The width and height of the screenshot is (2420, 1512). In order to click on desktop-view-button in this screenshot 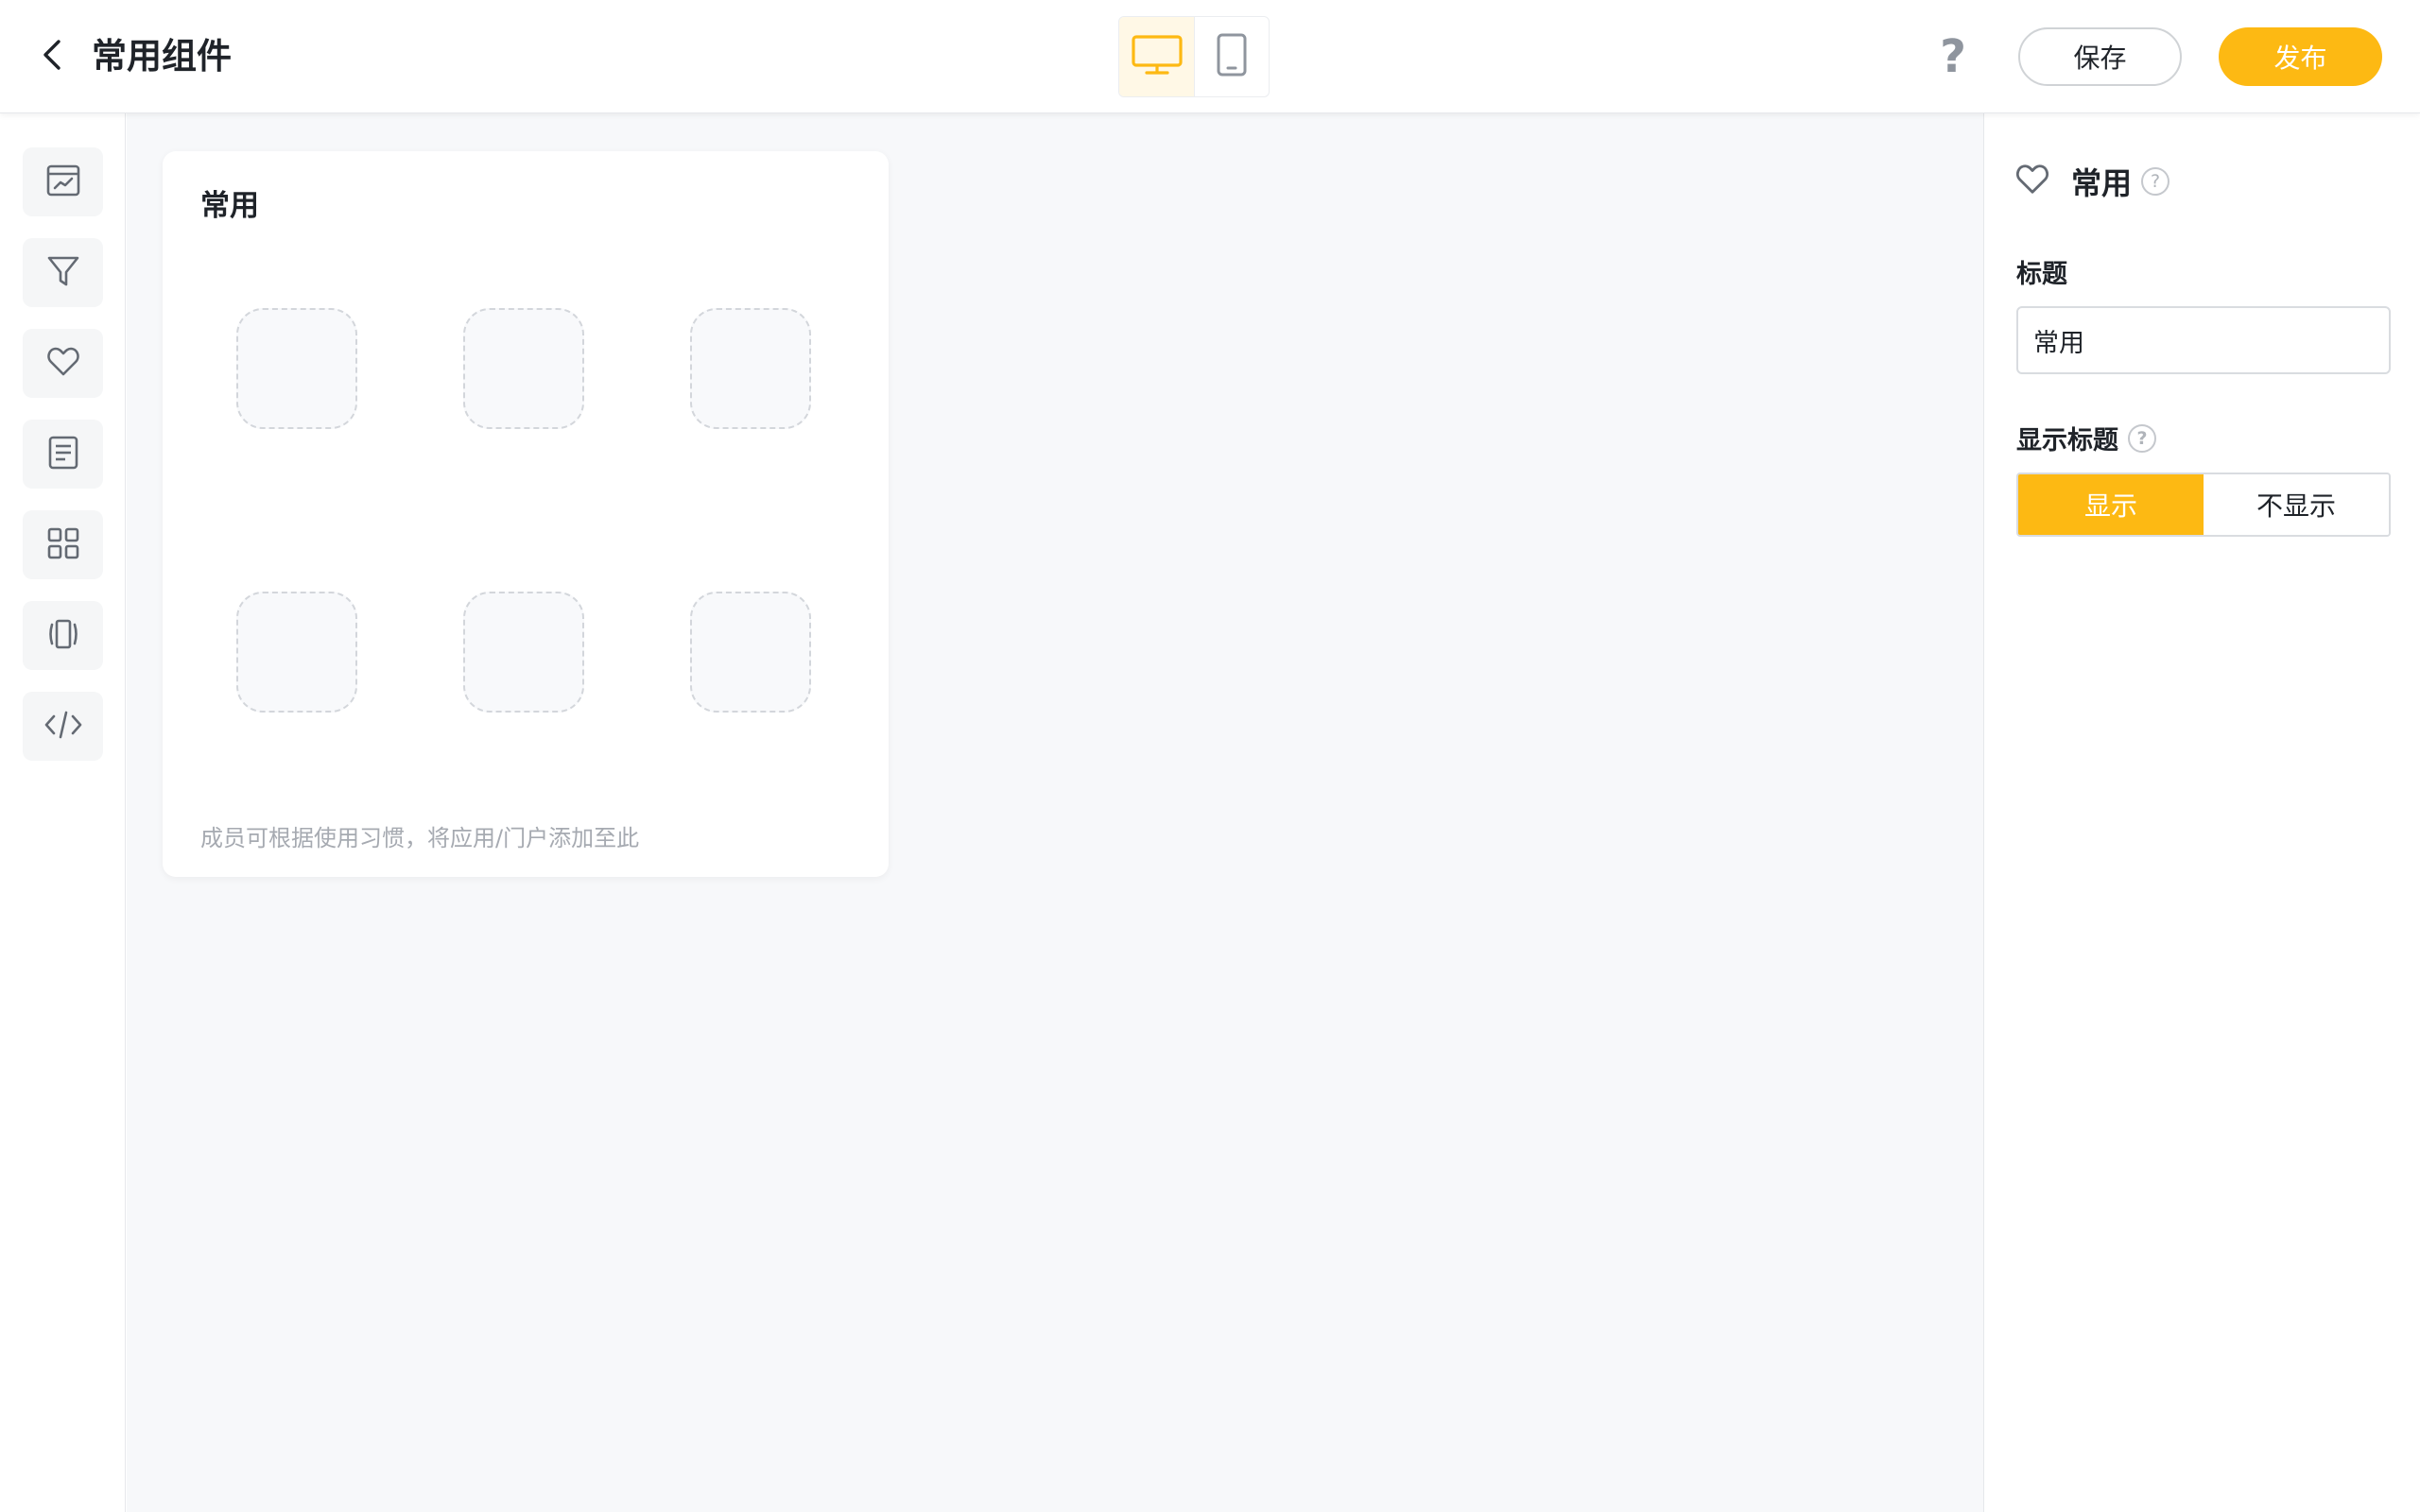, I will do `click(1156, 56)`.